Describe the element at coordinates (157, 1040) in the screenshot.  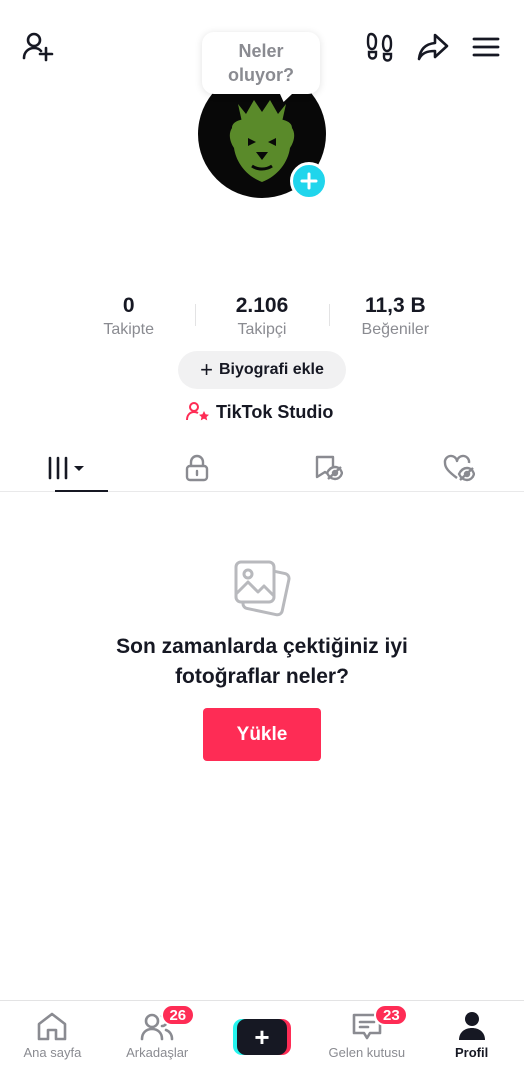
I see `nav-friends: Arkadaşlar 26` at that location.